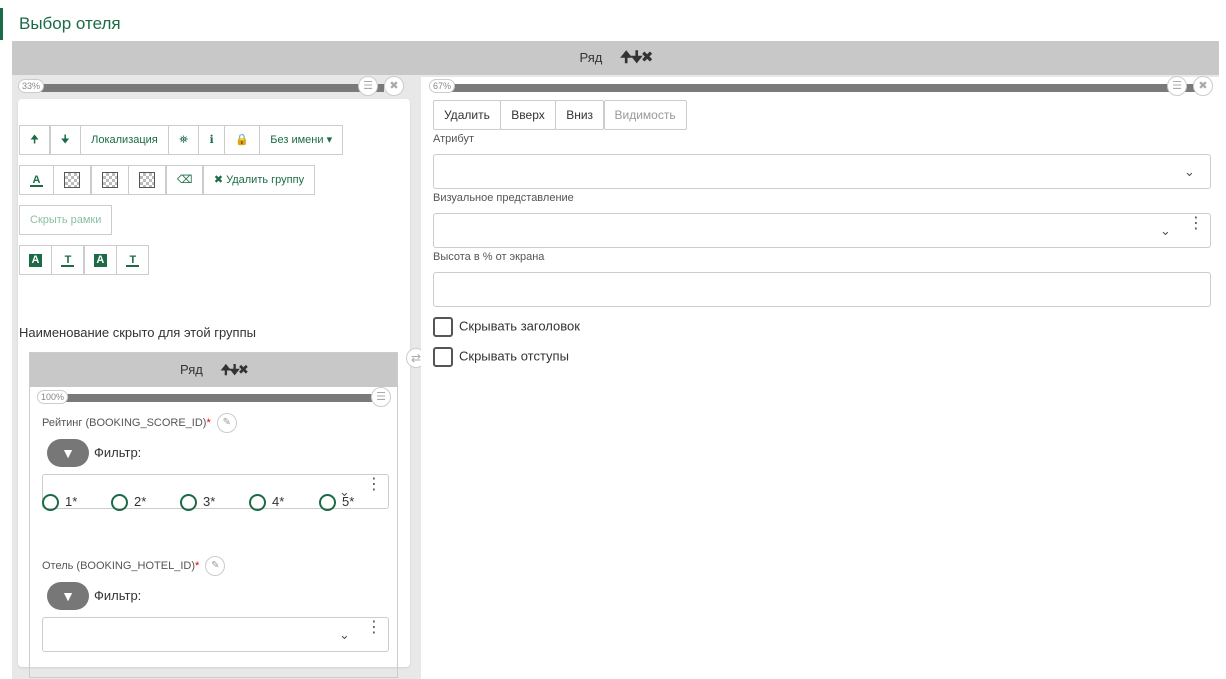 The image size is (1226, 679). Describe the element at coordinates (191, 369) in the screenshot. I see `inner-row-label: Ряд` at that location.